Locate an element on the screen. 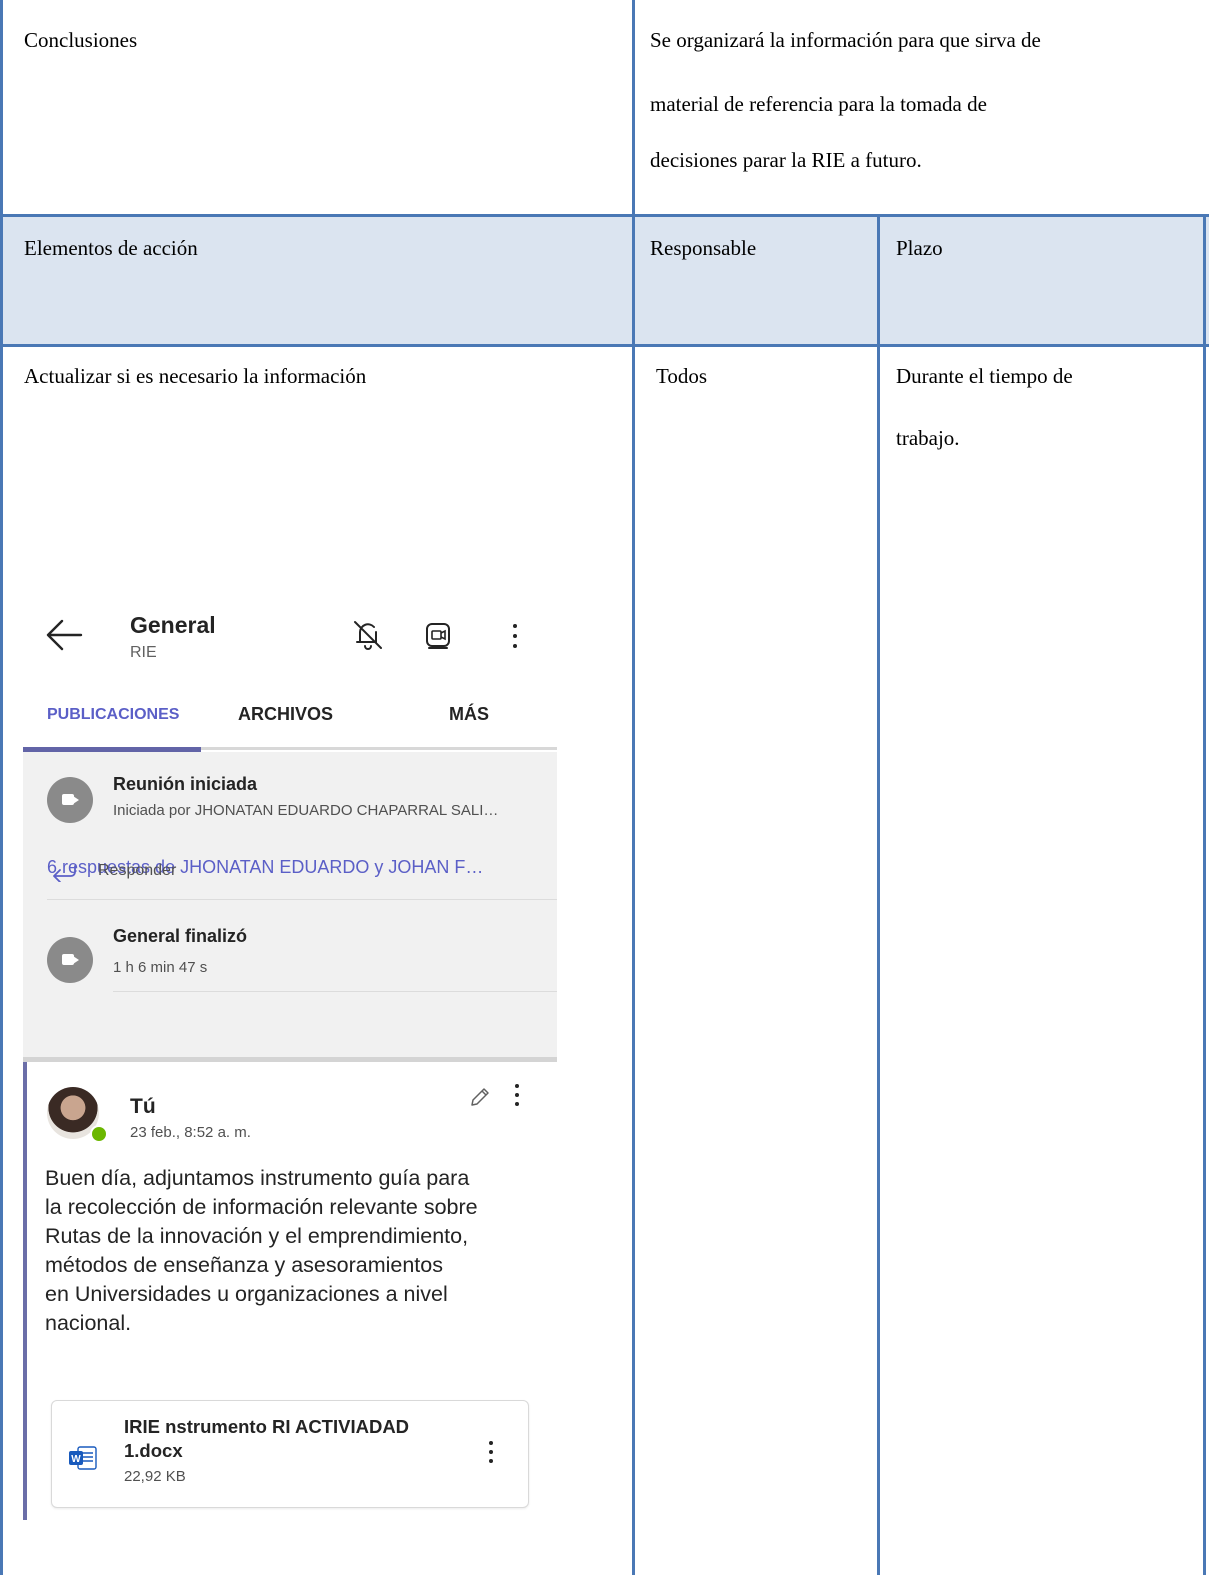 This screenshot has height=1575, width=1209. attachment-size: 22,92 KB is located at coordinates (155, 1476).